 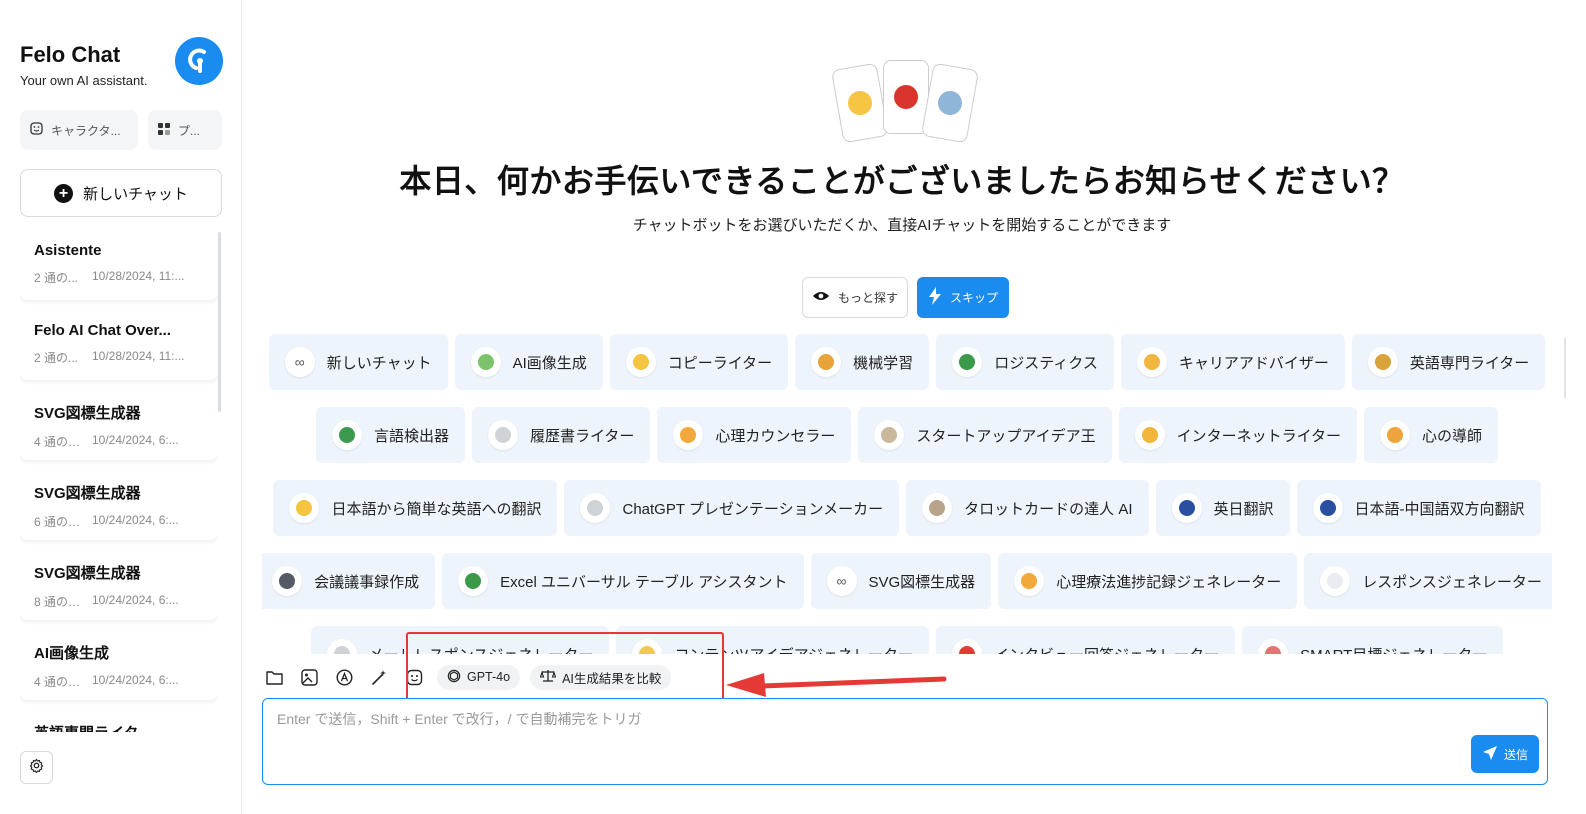 What do you see at coordinates (901, 581) in the screenshot?
I see `chatbot-card: ∞ SVG図標生成器` at bounding box center [901, 581].